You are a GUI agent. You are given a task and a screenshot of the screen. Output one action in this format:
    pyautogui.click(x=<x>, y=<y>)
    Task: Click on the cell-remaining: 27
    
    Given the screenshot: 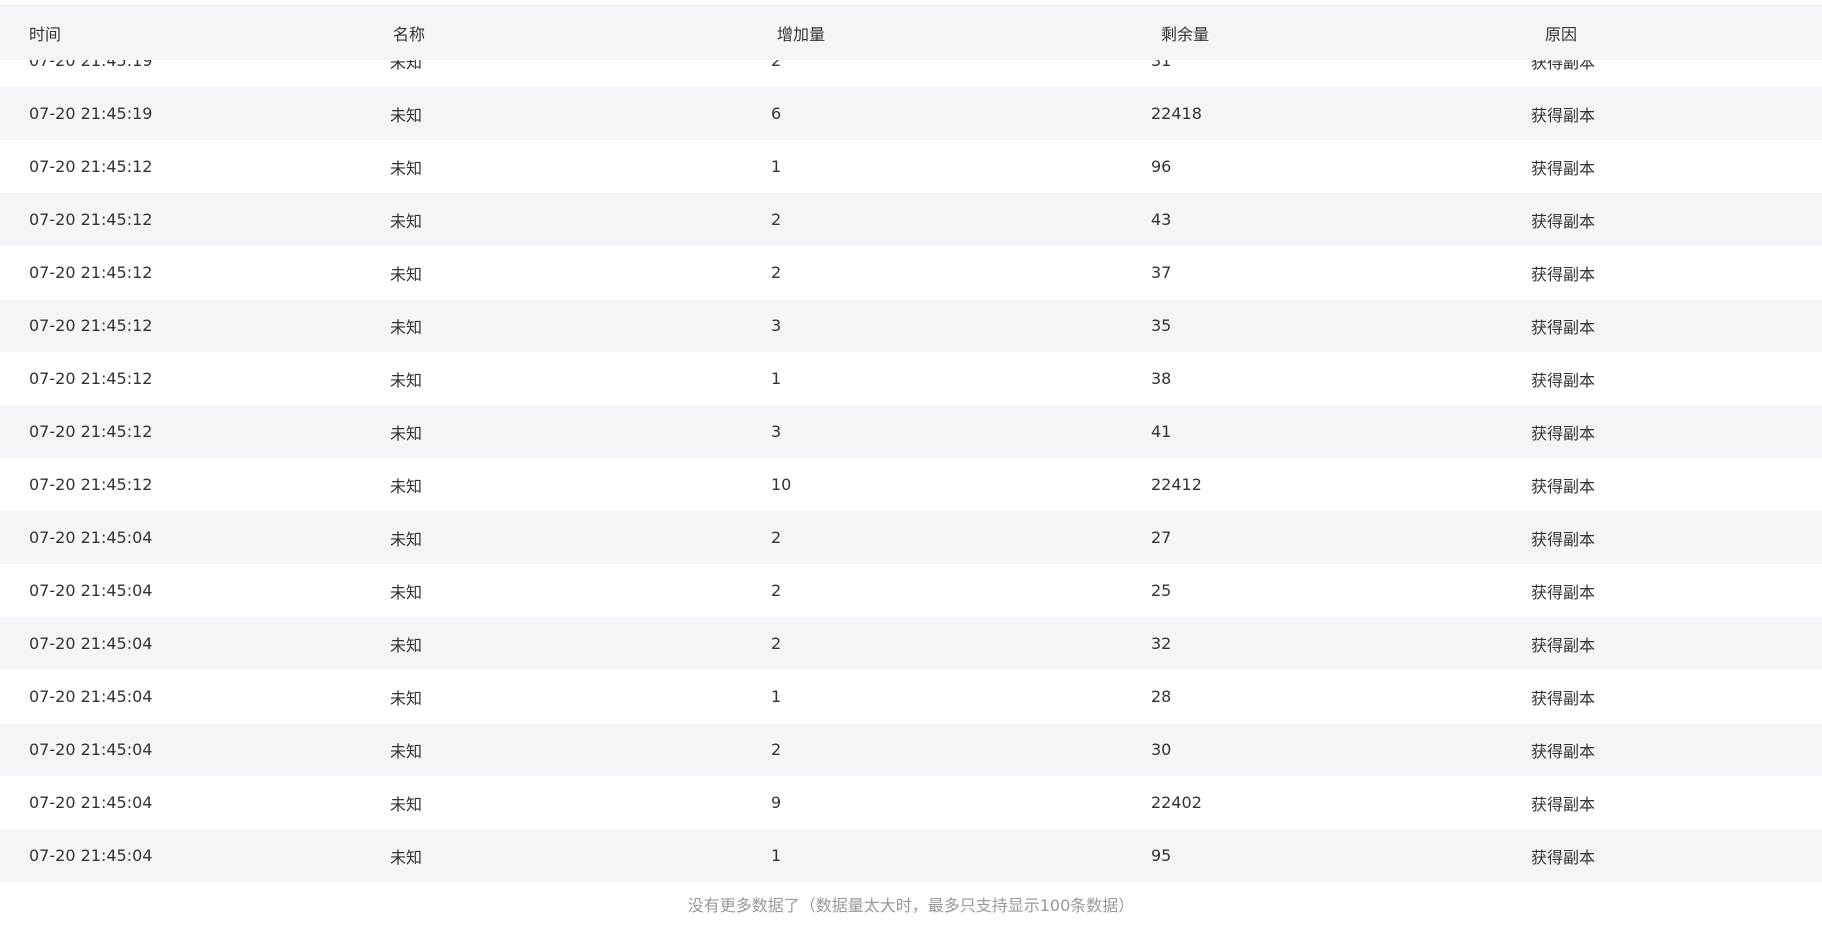 What is the action you would take?
    pyautogui.click(x=1161, y=537)
    